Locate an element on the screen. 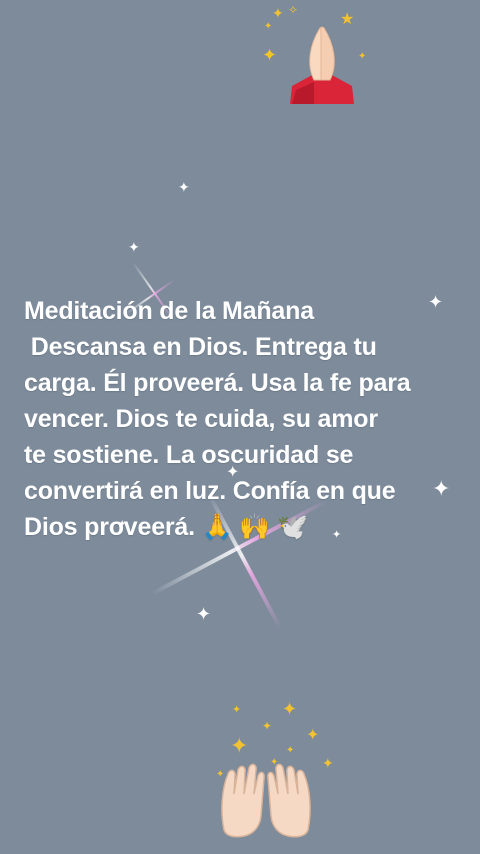 Image resolution: width=480 pixels, height=854 pixels. praying-hands-icon is located at coordinates (322, 67).